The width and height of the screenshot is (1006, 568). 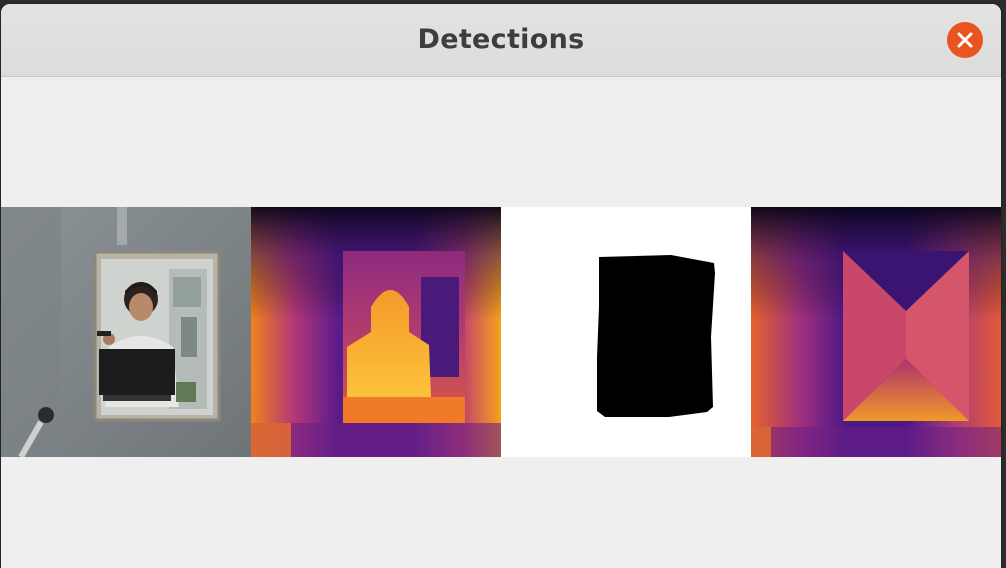 I want to click on window-title: Detections, so click(x=501, y=39).